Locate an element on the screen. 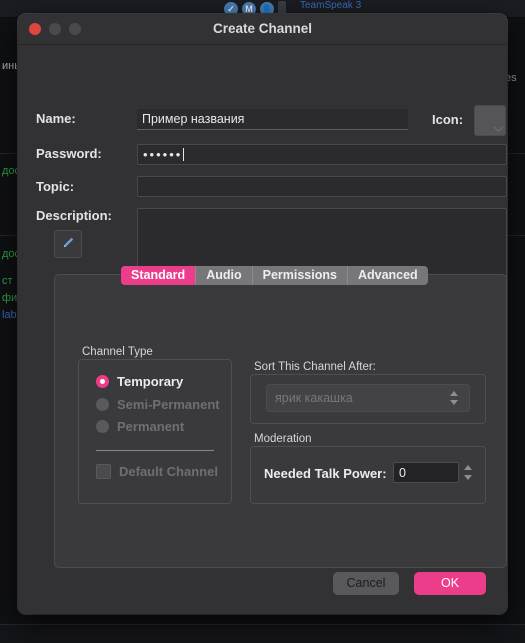 This screenshot has height=643, width=525. sort-after-select: ярик какашка is located at coordinates (368, 398).